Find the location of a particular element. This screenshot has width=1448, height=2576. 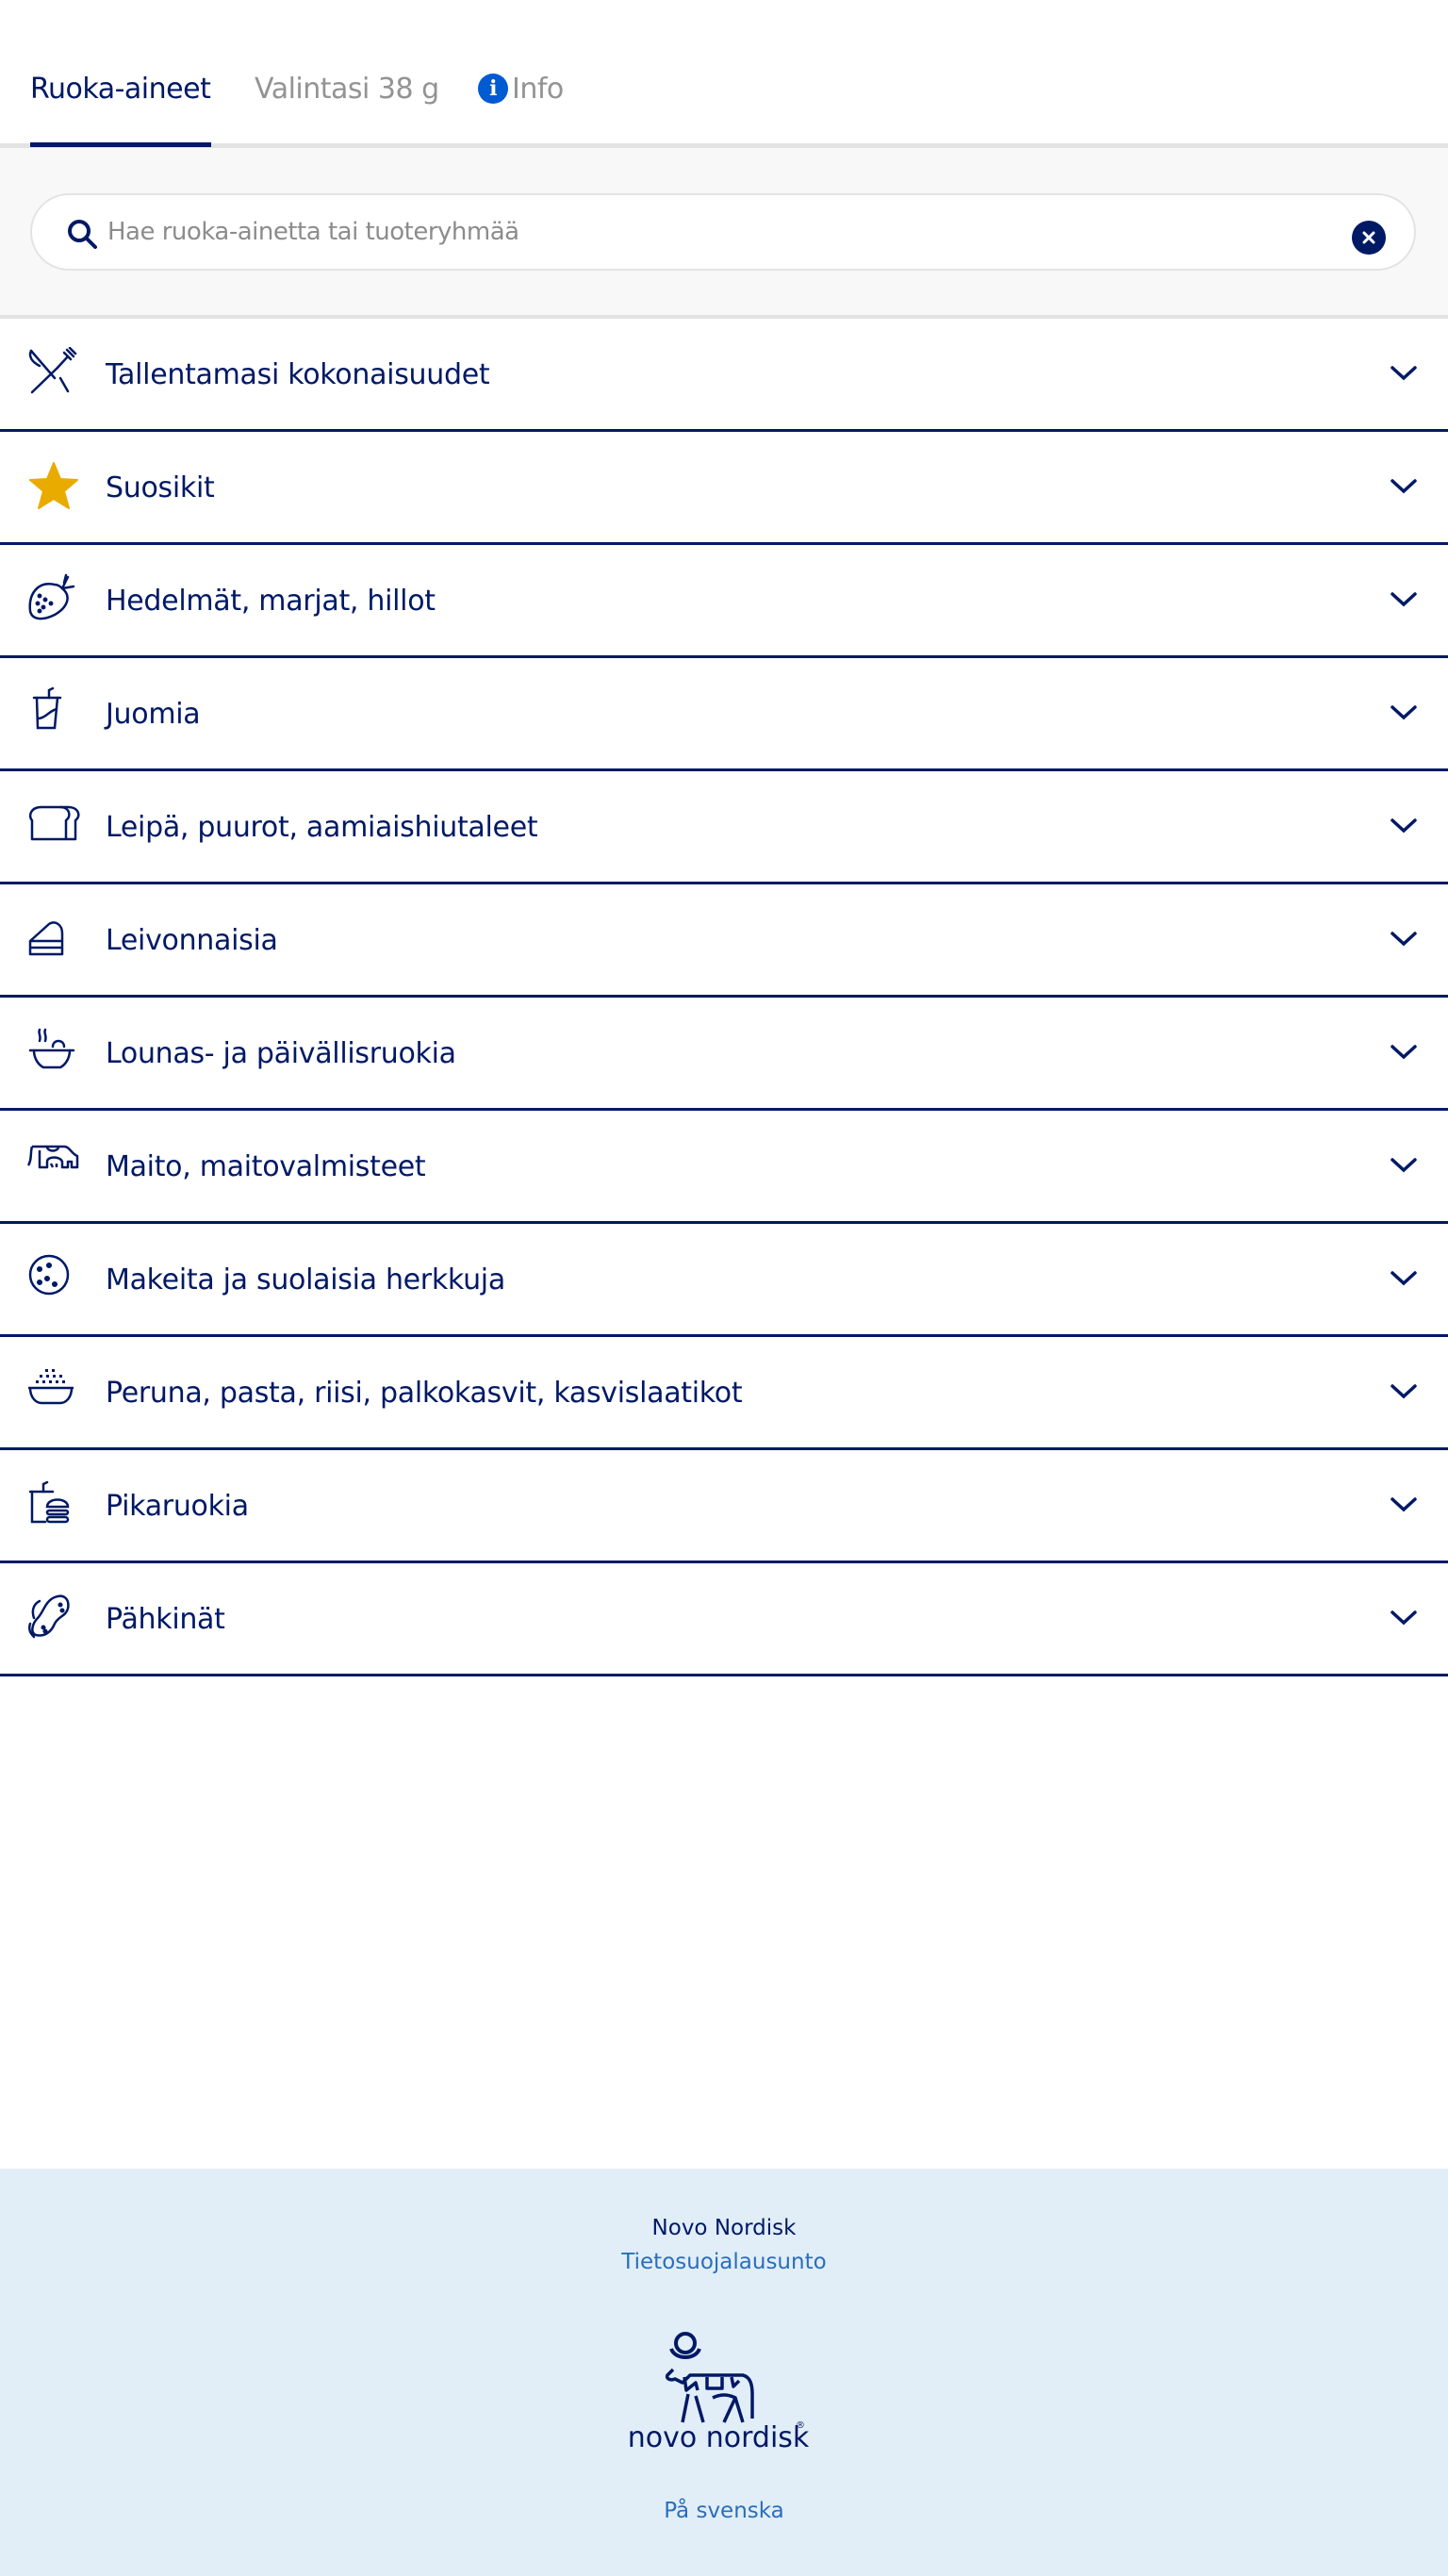

privacy-link-label: Tietosuojalausunto is located at coordinates (723, 2262).